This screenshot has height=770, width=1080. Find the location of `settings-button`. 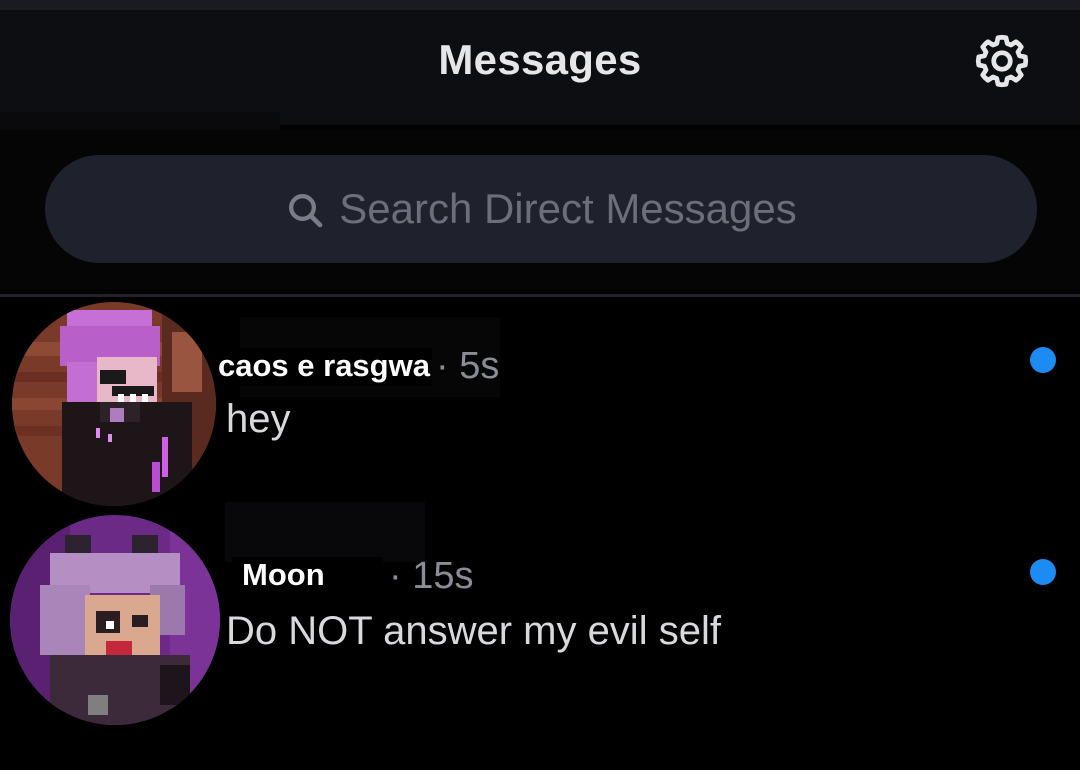

settings-button is located at coordinates (1002, 61).